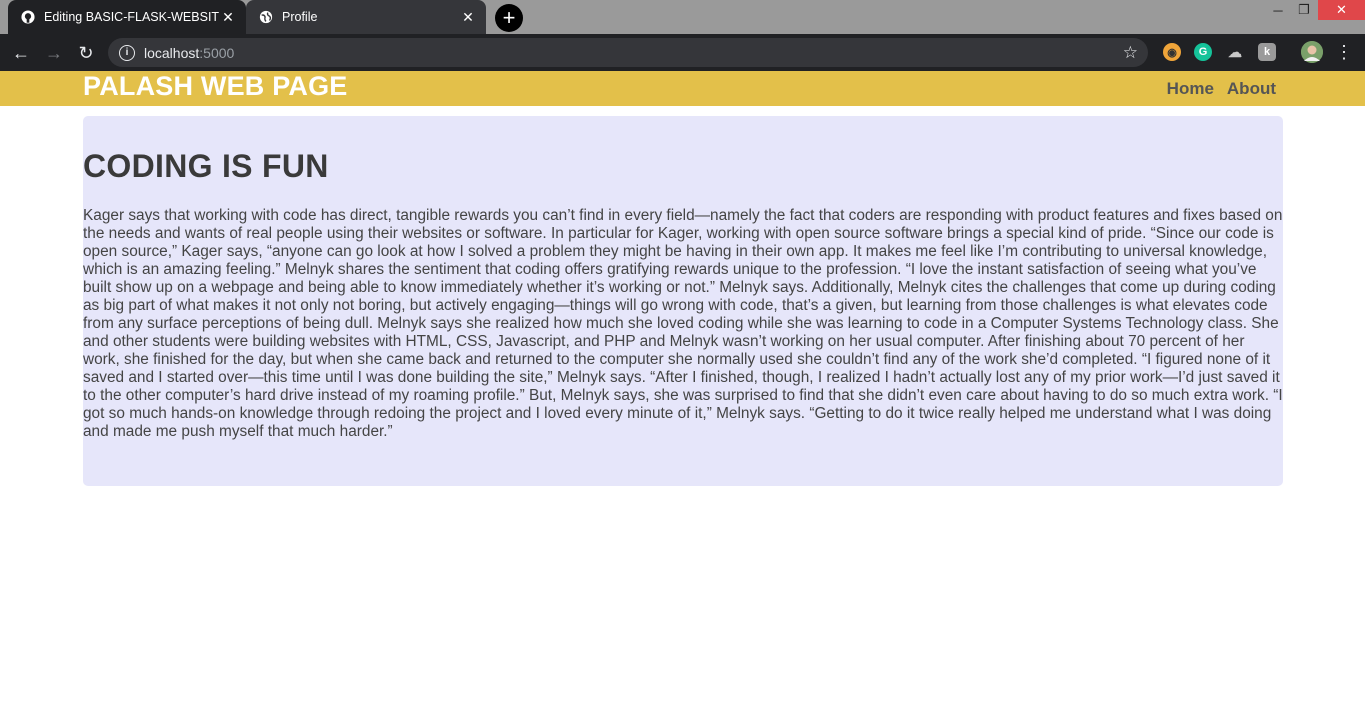 This screenshot has height=728, width=1365. What do you see at coordinates (1172, 52) in the screenshot?
I see `owl-extension-icon: ◉` at bounding box center [1172, 52].